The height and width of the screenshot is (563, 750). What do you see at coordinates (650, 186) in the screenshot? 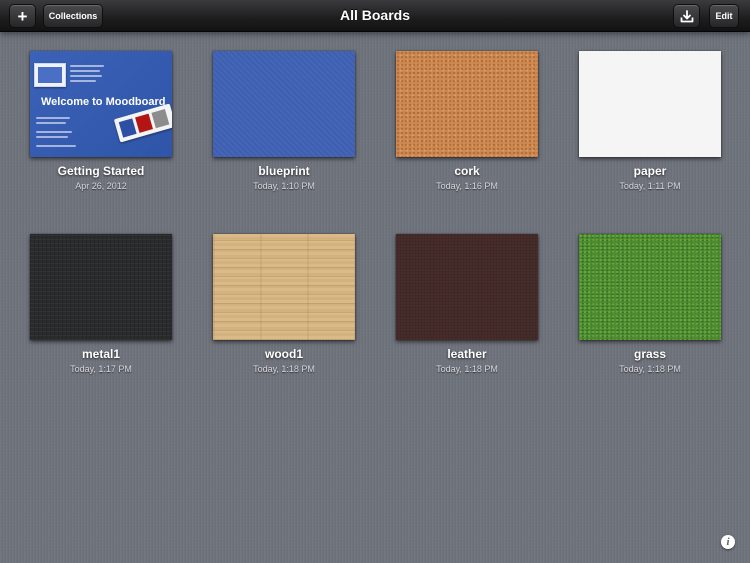
I see `board-date: Today, 1:11 PM` at bounding box center [650, 186].